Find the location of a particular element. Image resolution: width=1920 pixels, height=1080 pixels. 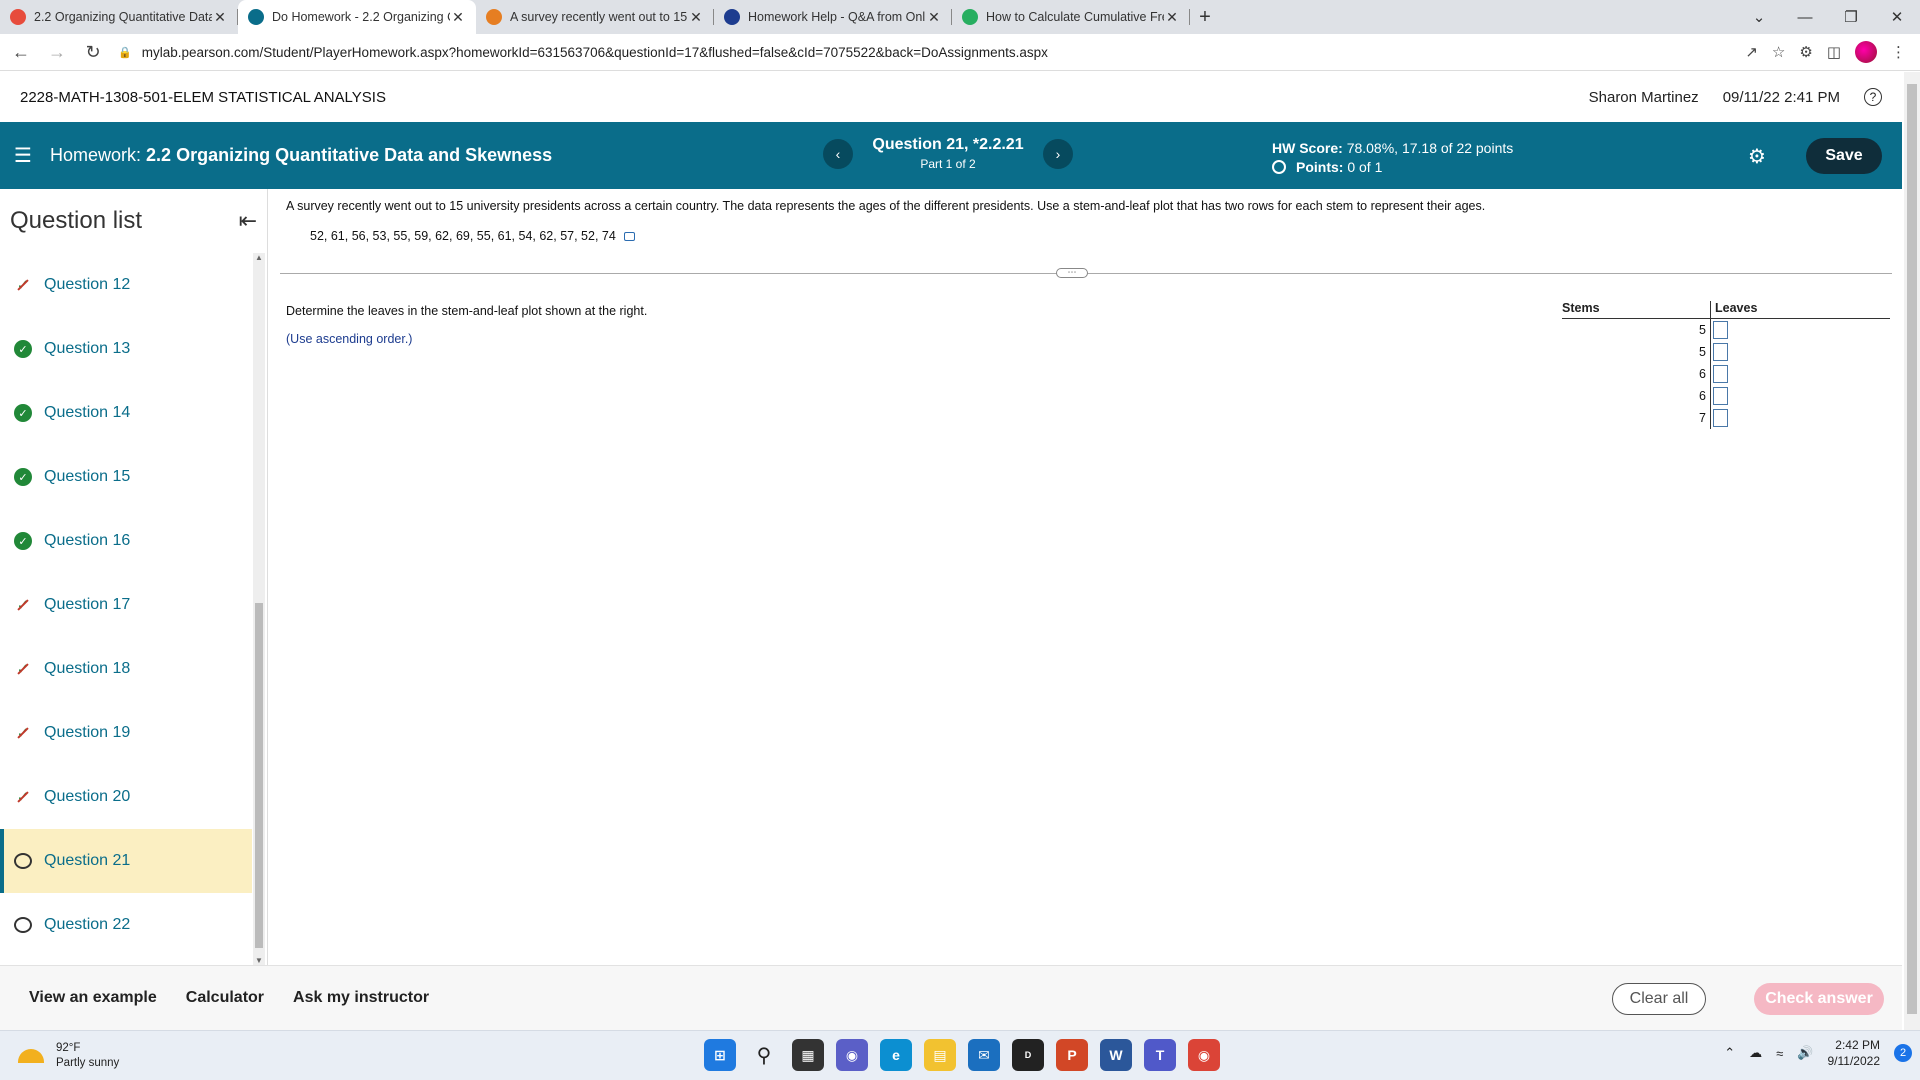

mail-icon: ✉ is located at coordinates (984, 1055).